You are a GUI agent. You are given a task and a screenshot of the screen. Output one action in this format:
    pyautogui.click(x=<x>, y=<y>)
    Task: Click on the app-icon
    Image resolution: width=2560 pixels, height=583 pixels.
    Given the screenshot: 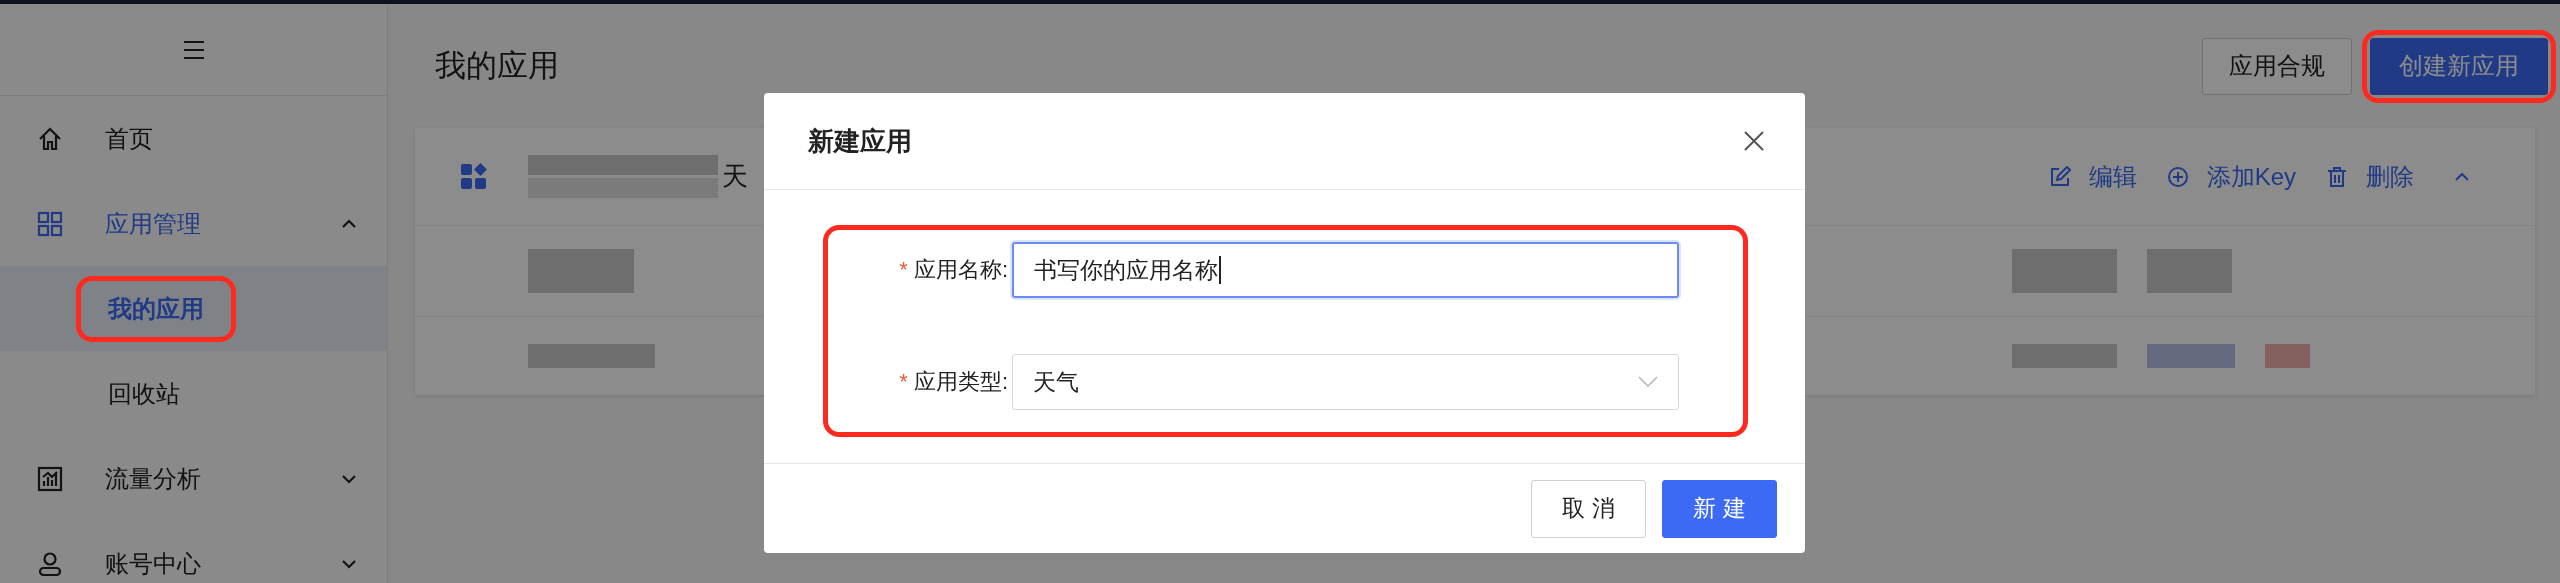 What is the action you would take?
    pyautogui.click(x=474, y=176)
    